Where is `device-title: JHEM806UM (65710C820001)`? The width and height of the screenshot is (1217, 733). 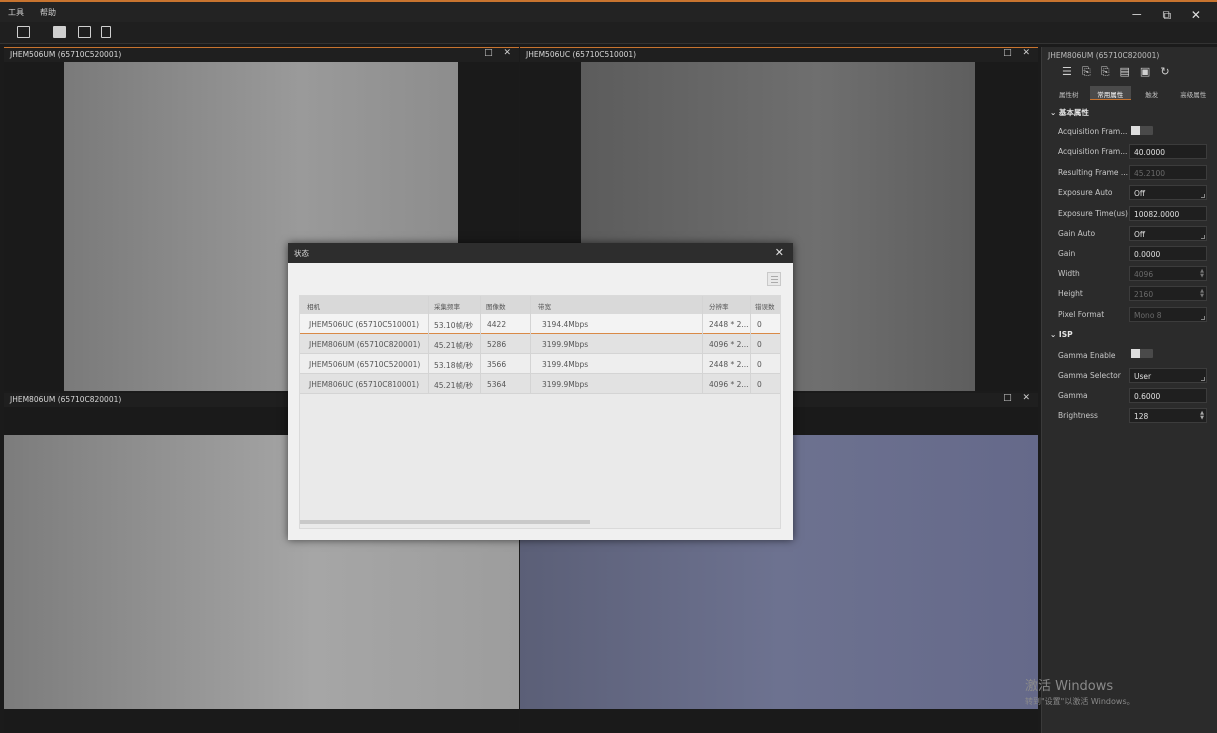
device-title: JHEM806UM (65710C820001) is located at coordinates (1104, 55).